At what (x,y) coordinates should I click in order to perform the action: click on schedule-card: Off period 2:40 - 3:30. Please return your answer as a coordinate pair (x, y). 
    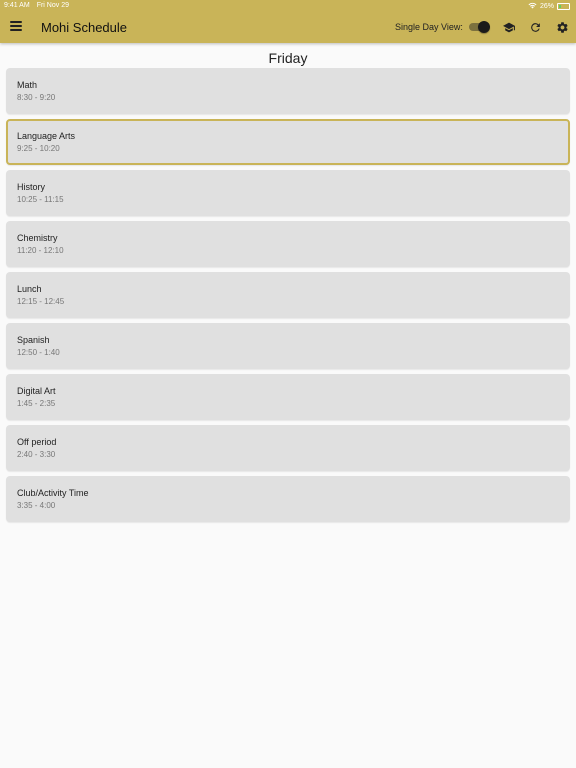
    Looking at the image, I should click on (288, 448).